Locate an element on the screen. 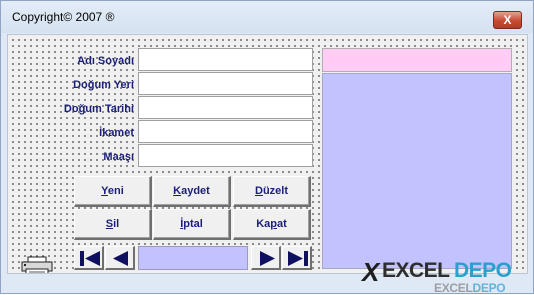  title-bar: Copyright© 2007 ® X is located at coordinates (267, 17).